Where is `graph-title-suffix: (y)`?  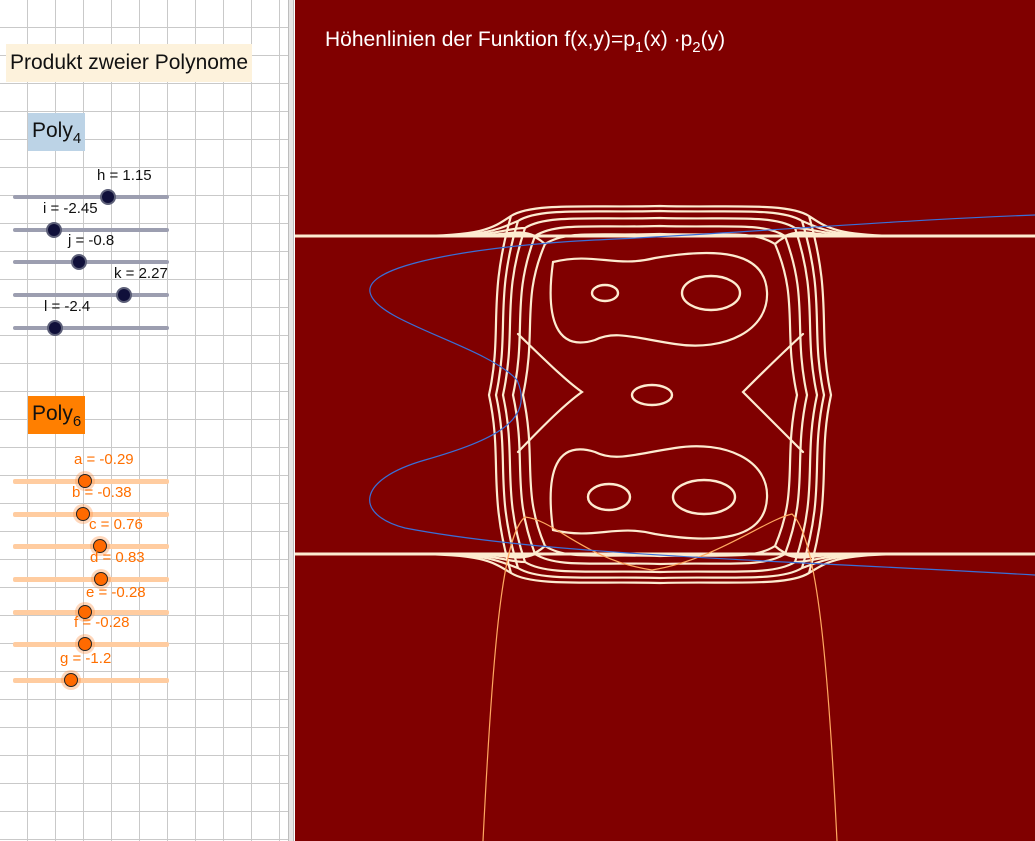
graph-title-suffix: (y) is located at coordinates (713, 39).